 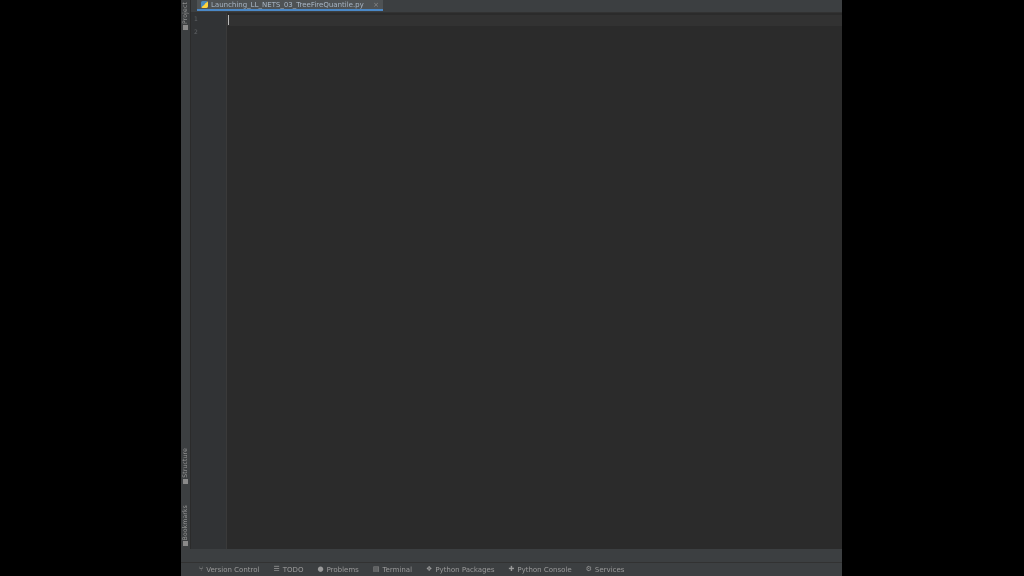 What do you see at coordinates (196, 32) in the screenshot?
I see `line-number: 2` at bounding box center [196, 32].